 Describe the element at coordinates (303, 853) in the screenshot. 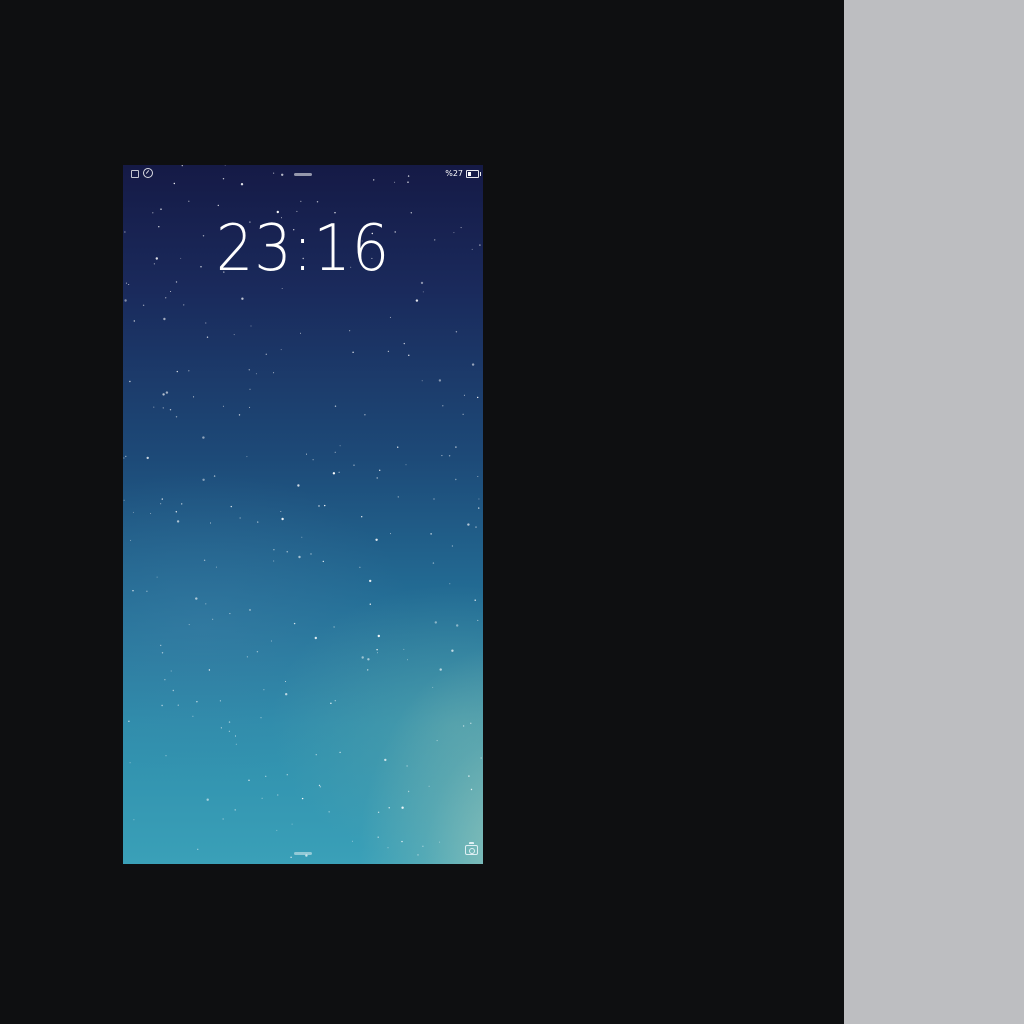

I see `control-center-grabber` at that location.